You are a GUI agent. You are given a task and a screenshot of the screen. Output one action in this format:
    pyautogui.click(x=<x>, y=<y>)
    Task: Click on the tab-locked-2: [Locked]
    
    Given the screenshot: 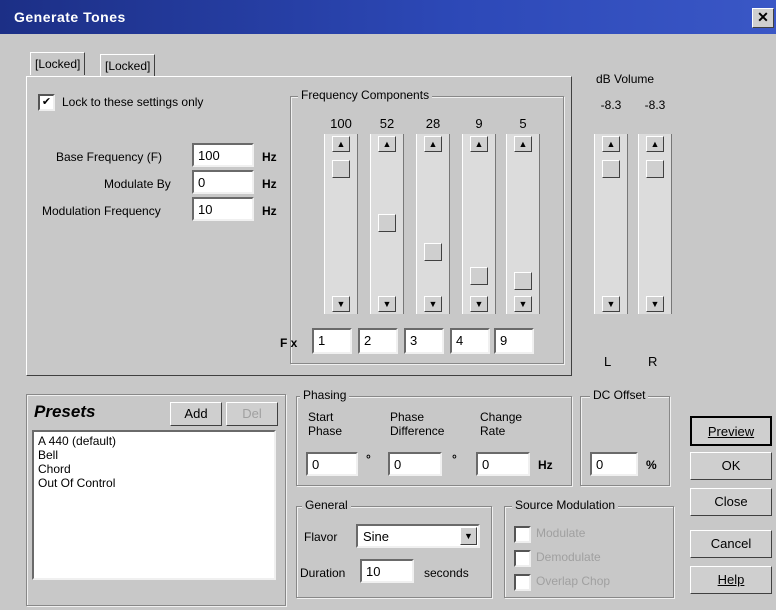 What is the action you would take?
    pyautogui.click(x=128, y=65)
    